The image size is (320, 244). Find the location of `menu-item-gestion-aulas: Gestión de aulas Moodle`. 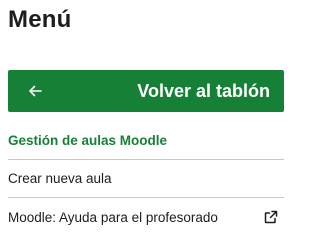

menu-item-gestion-aulas: Gestión de aulas Moodle is located at coordinates (146, 141).